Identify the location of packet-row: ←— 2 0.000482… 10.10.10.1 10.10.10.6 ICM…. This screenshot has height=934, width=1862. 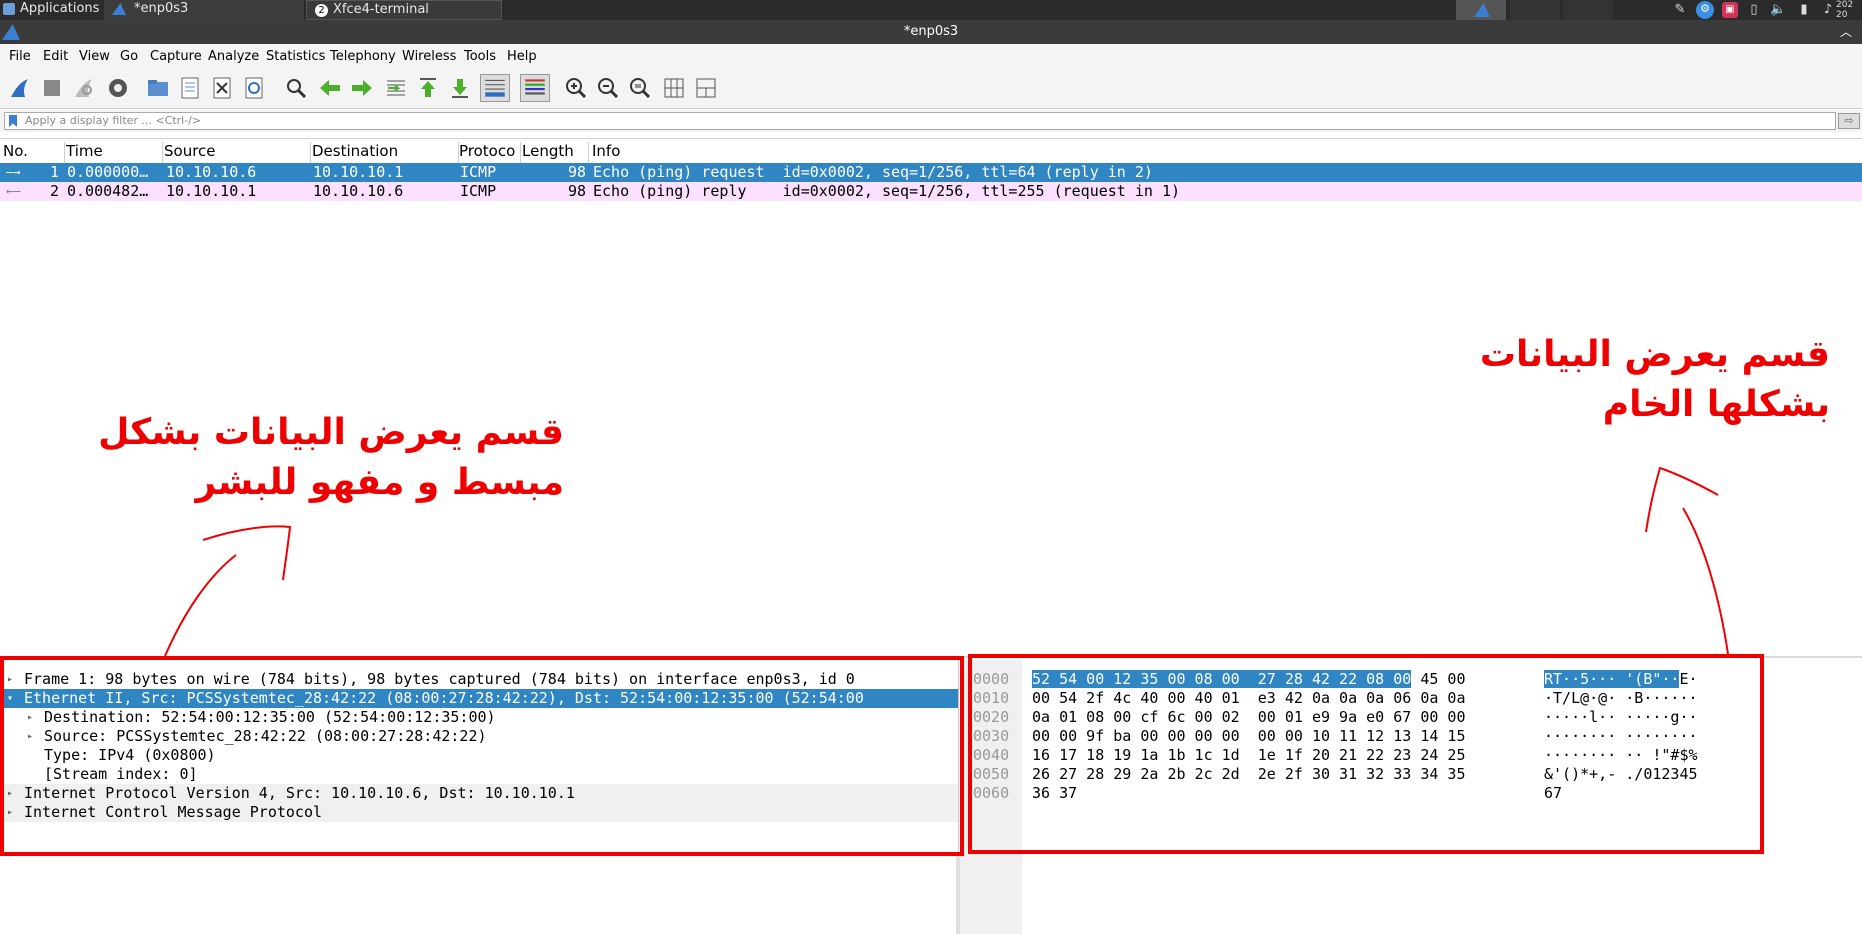
(931, 191).